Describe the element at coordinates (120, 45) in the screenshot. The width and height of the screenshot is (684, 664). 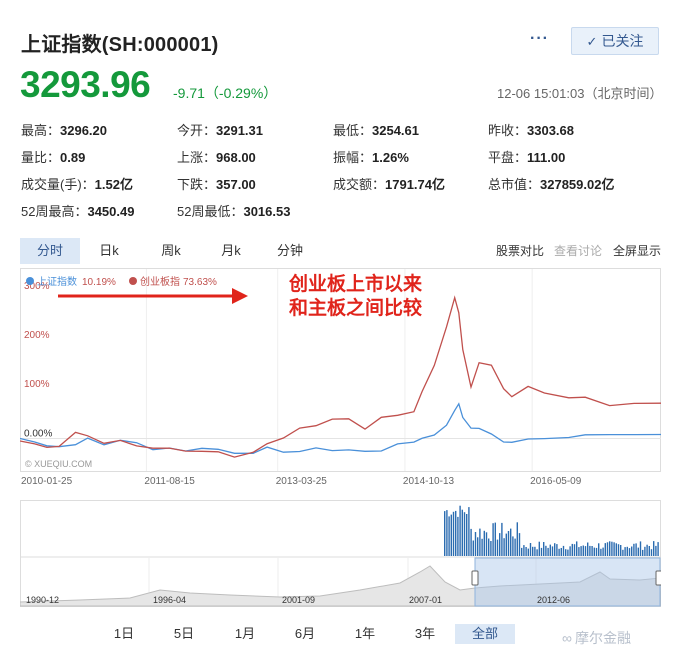
I see `page-title: 上证指数(SH:000001)` at that location.